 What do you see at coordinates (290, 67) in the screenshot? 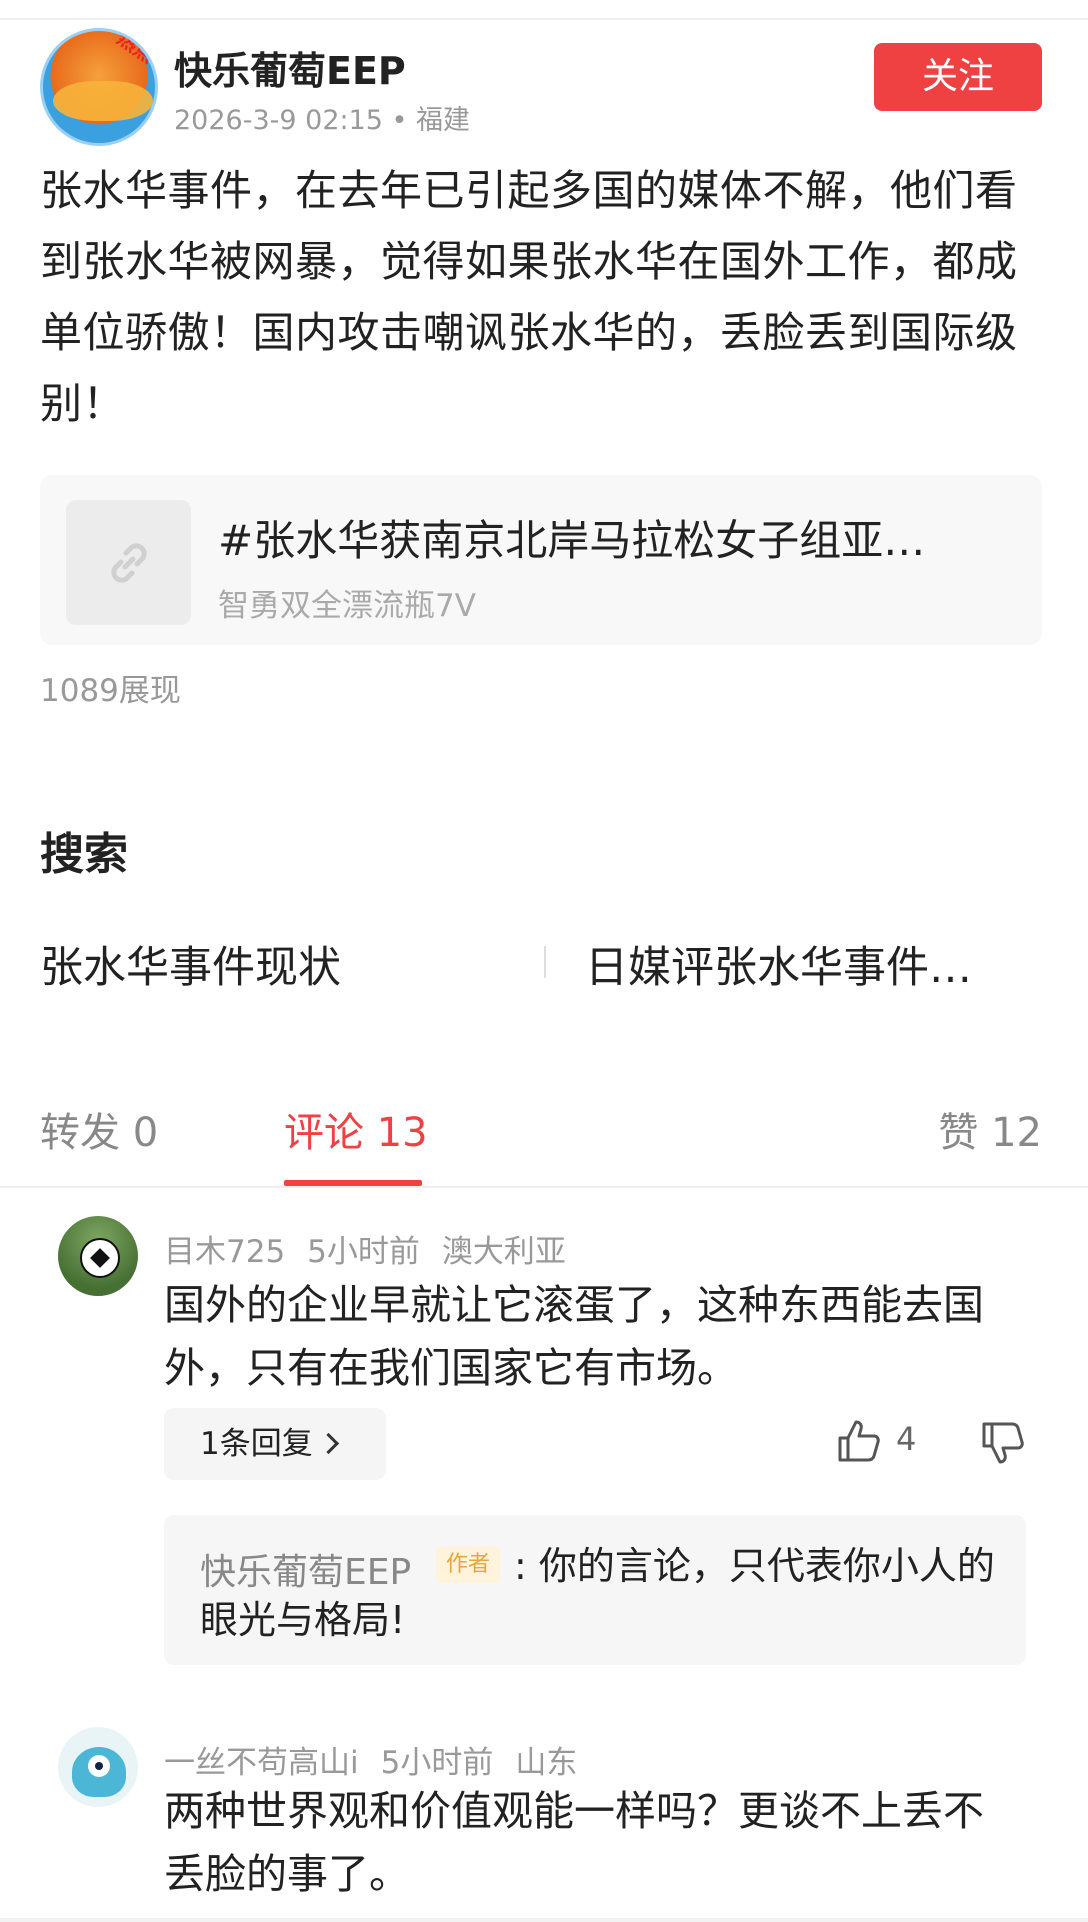
I see `author-name: 快乐葡萄EEP` at bounding box center [290, 67].